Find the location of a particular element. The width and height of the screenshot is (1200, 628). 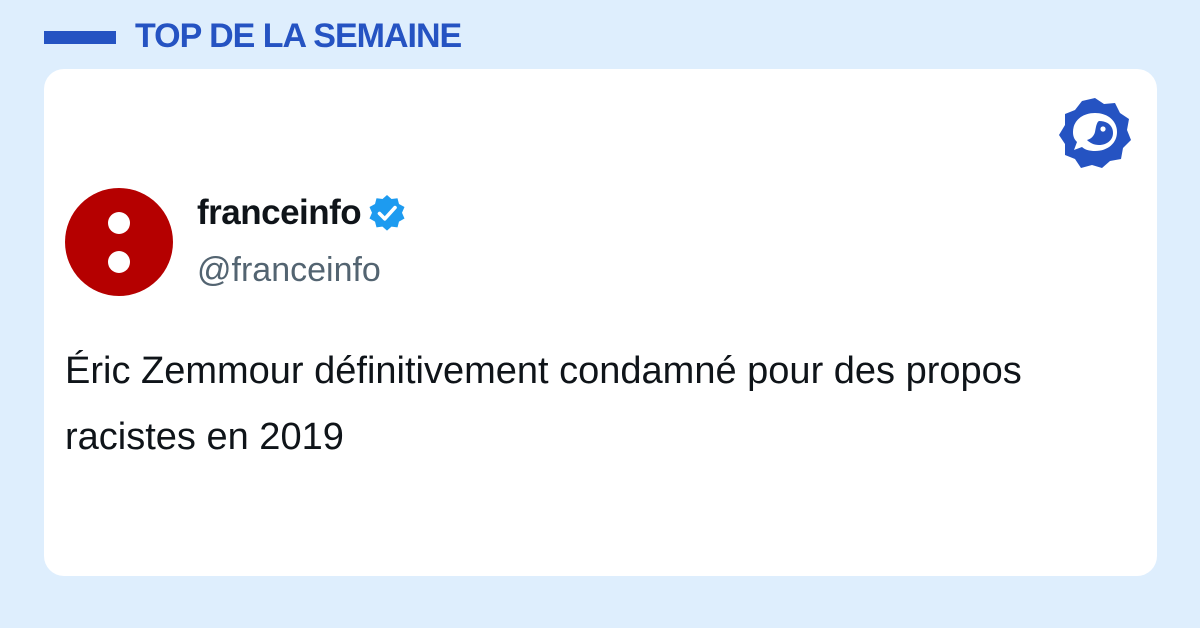

author-row: franceinfo is located at coordinates (302, 213).